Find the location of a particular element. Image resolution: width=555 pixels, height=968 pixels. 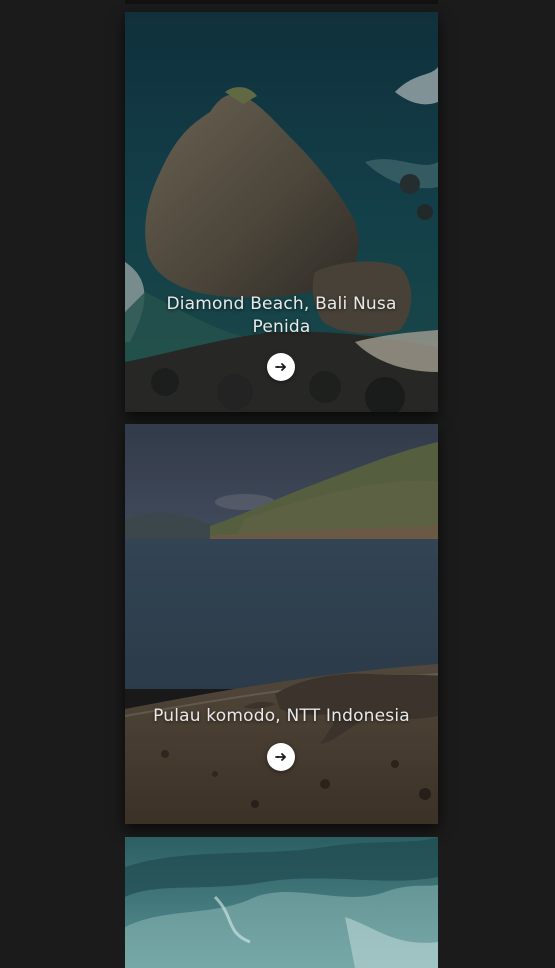

previous-card-edge is located at coordinates (281, 2).